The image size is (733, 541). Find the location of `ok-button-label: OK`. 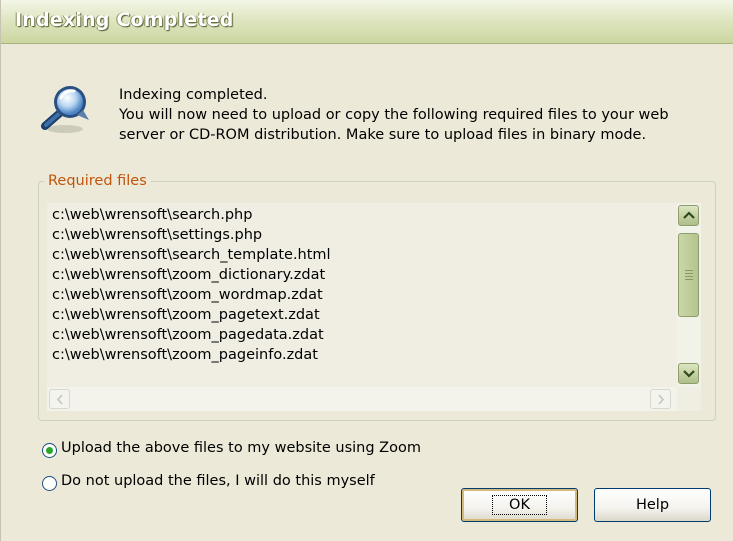

ok-button-label: OK is located at coordinates (519, 505).